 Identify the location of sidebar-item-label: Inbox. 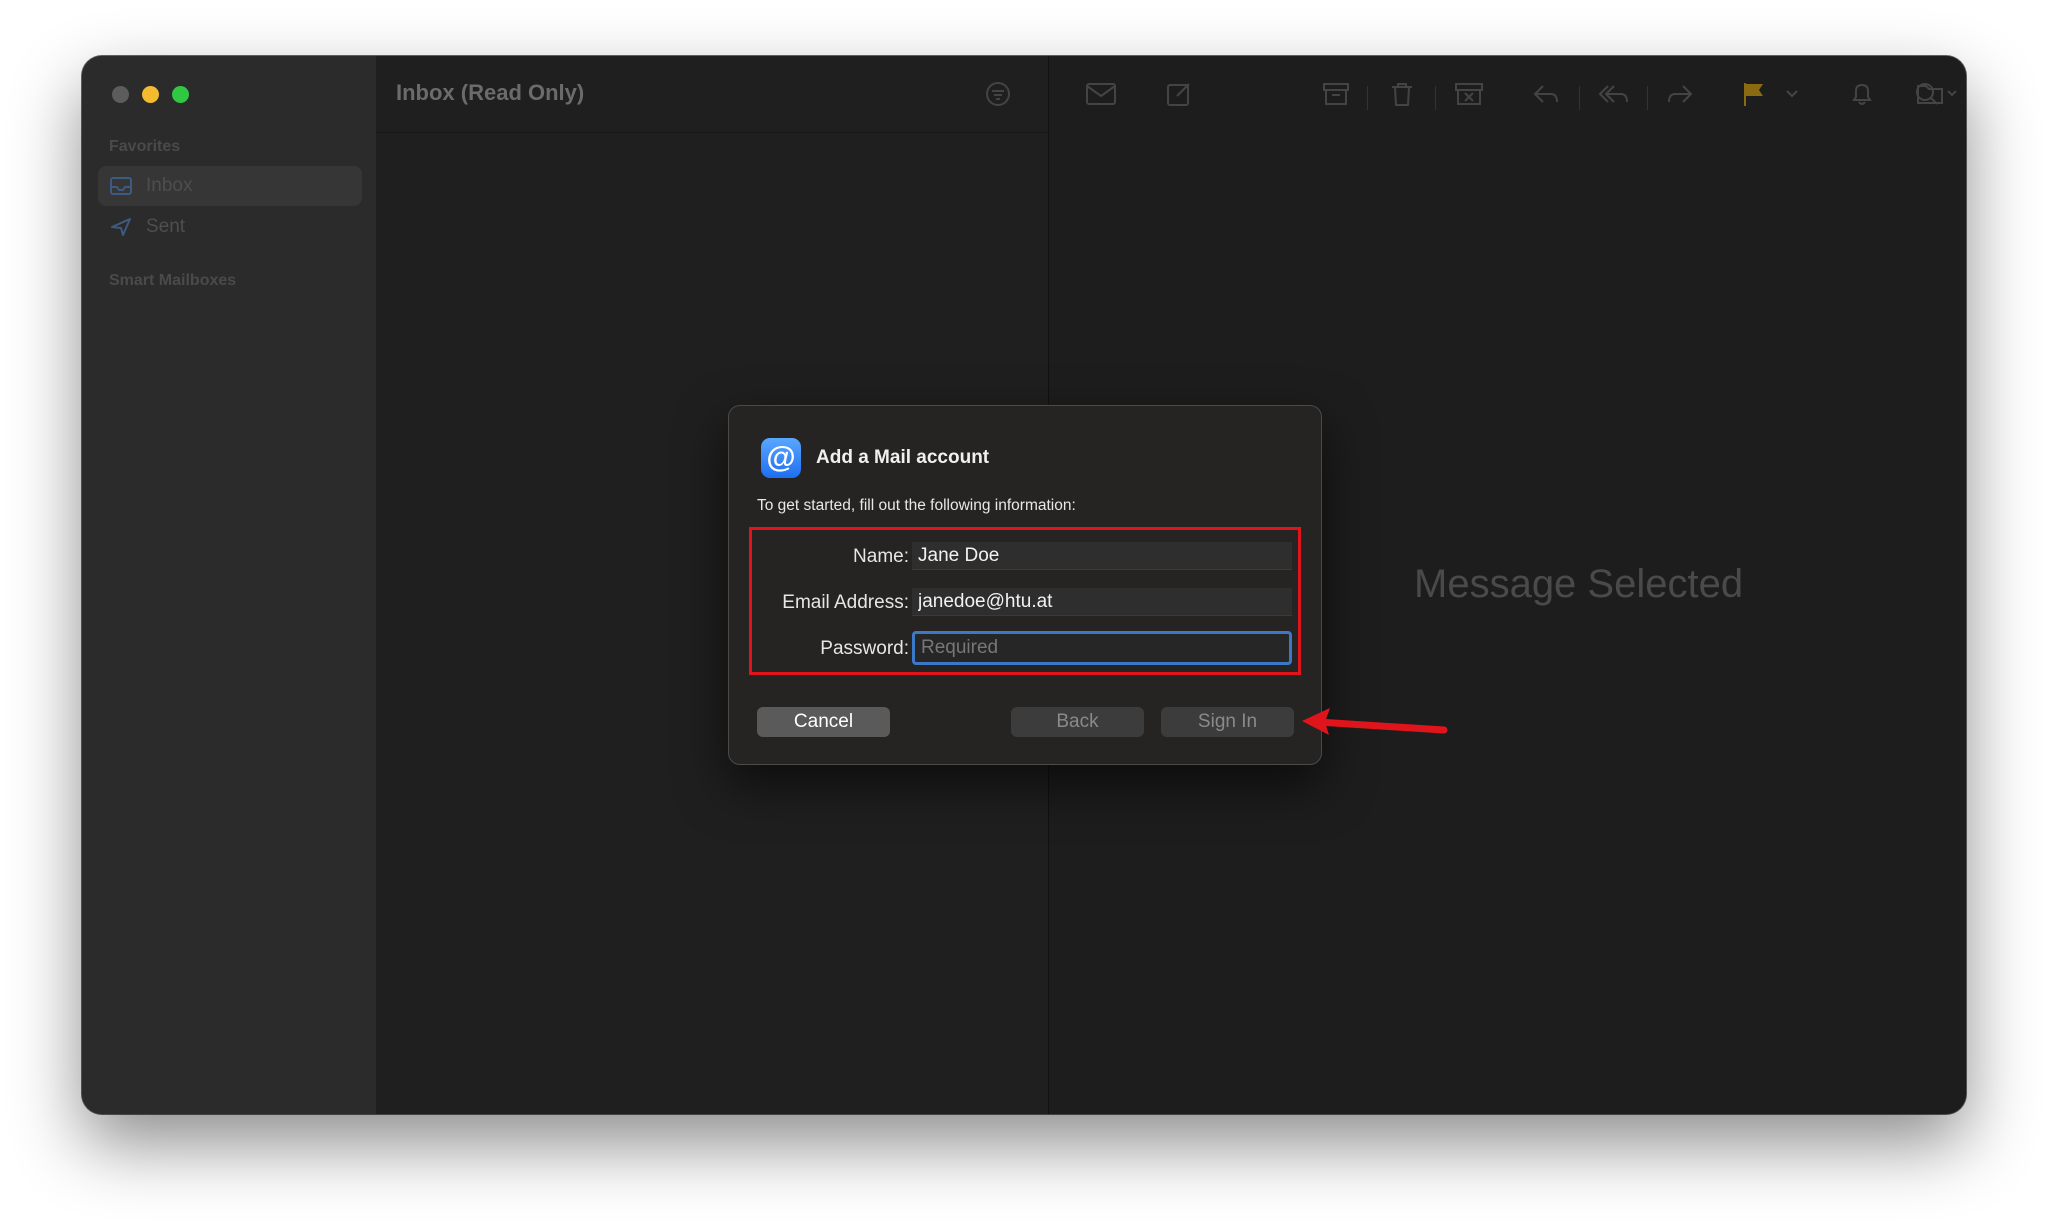
(169, 185).